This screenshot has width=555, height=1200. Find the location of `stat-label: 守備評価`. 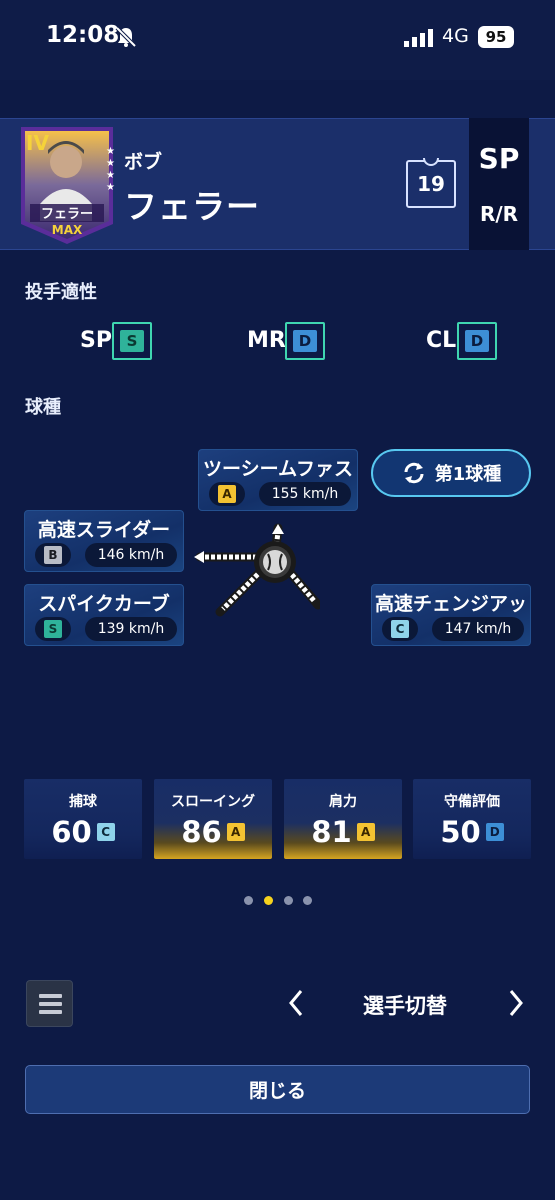

stat-label: 守備評価 is located at coordinates (472, 802).